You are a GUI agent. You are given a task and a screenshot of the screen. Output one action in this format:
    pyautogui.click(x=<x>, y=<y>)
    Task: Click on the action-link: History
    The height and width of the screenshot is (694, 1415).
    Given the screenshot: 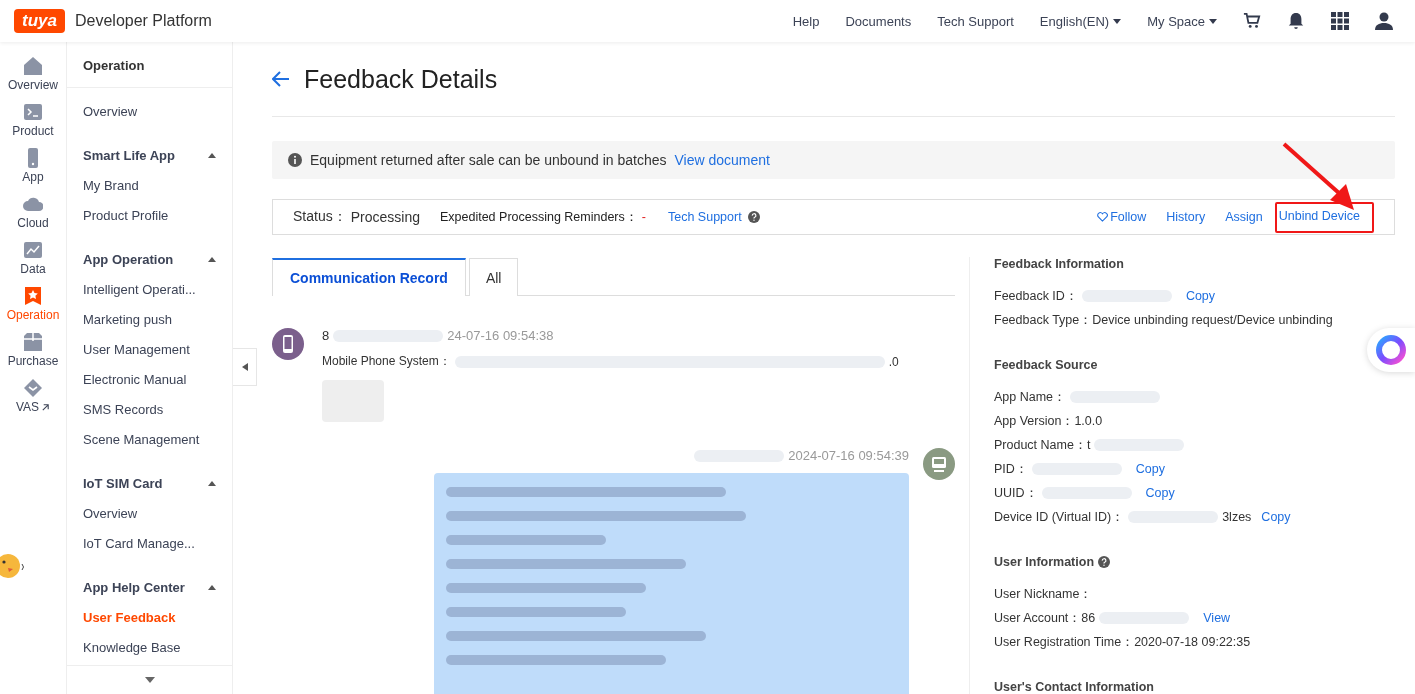 What is the action you would take?
    pyautogui.click(x=1186, y=217)
    